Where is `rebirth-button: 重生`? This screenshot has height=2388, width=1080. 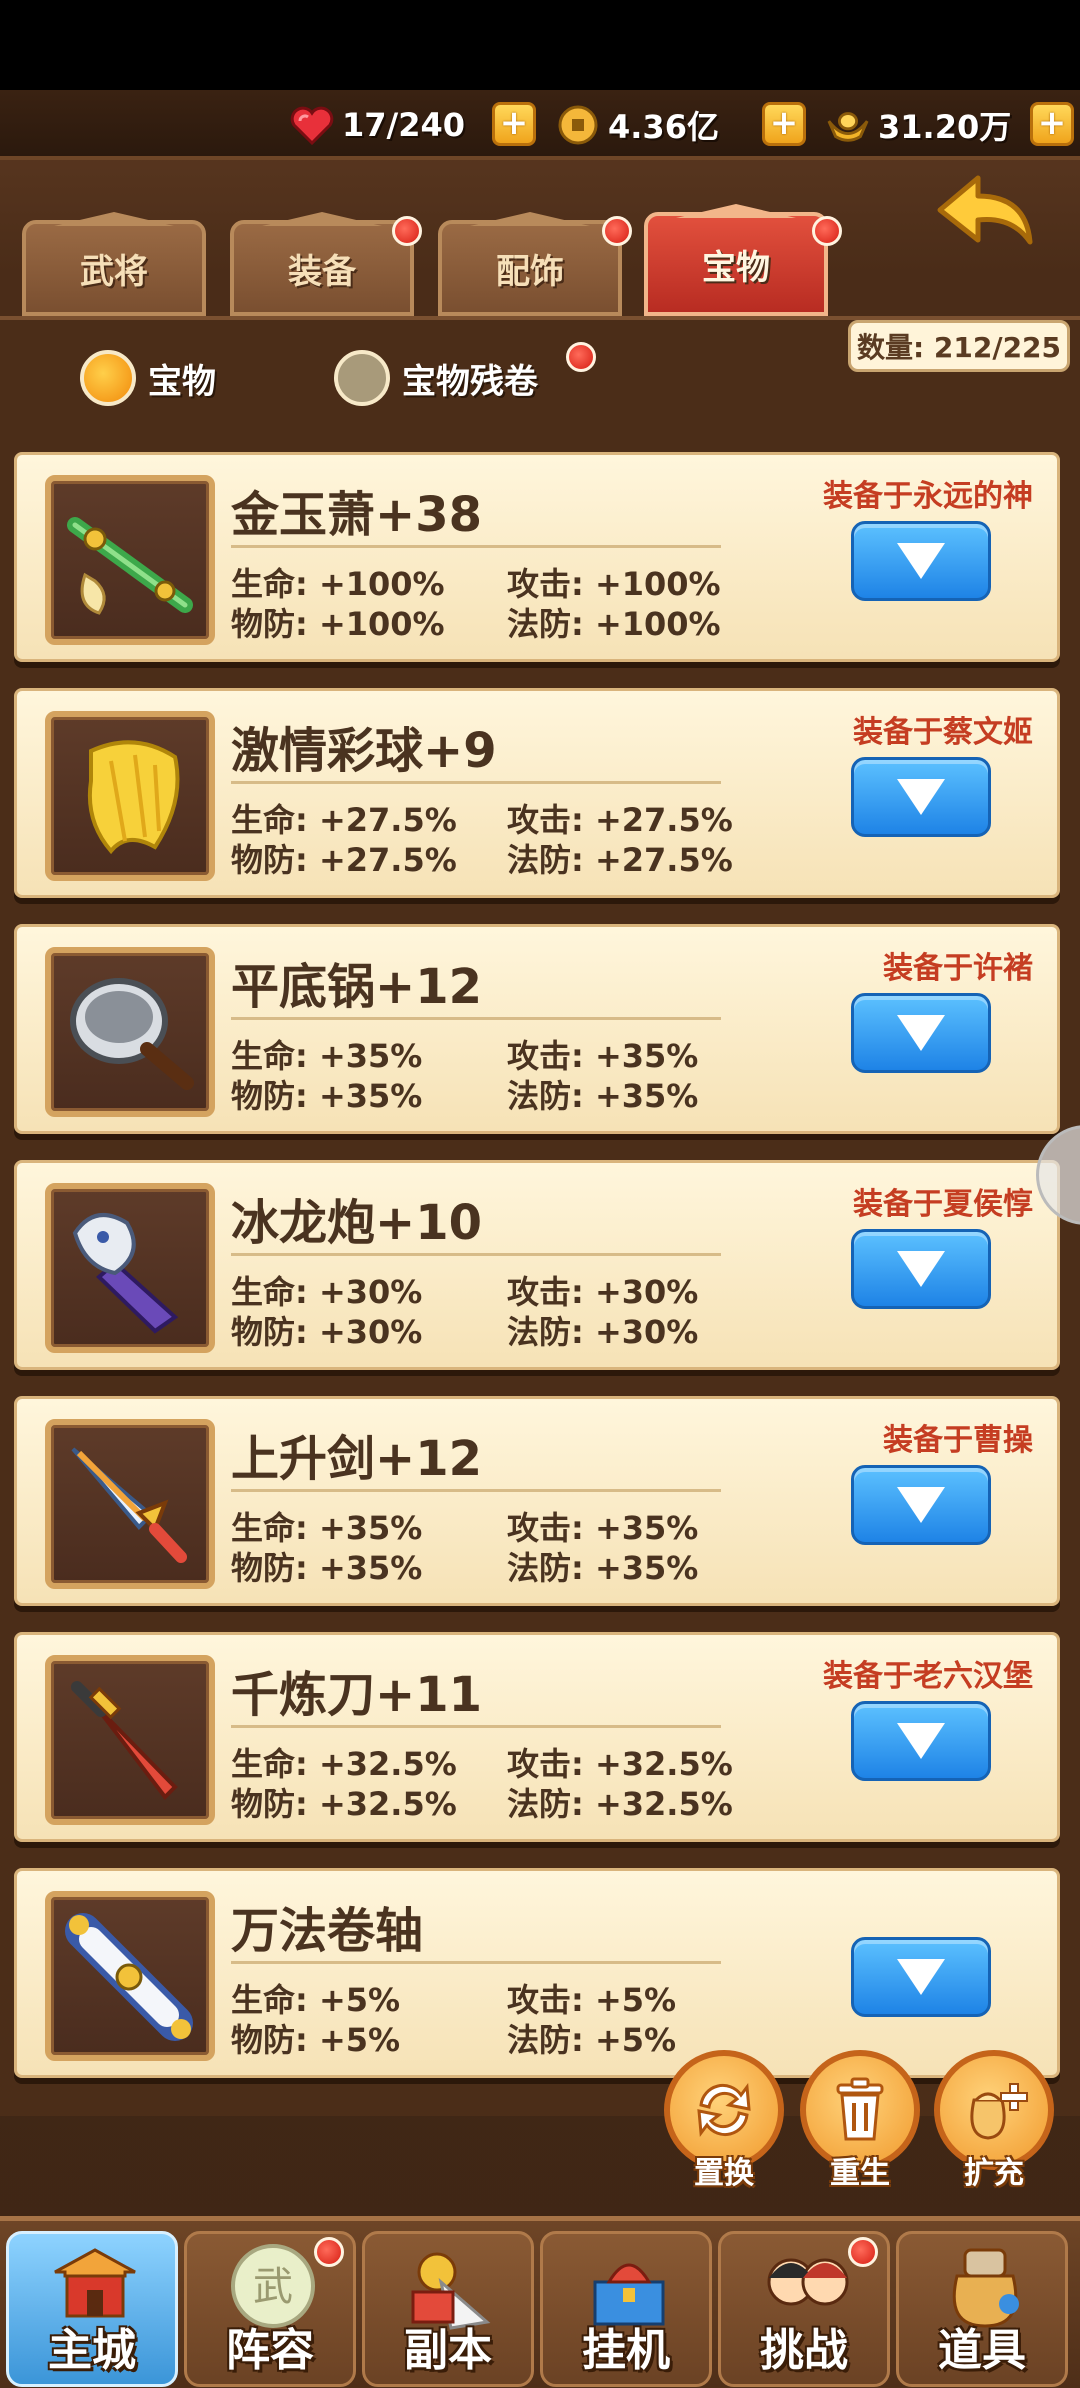 rebirth-button: 重生 is located at coordinates (860, 2125).